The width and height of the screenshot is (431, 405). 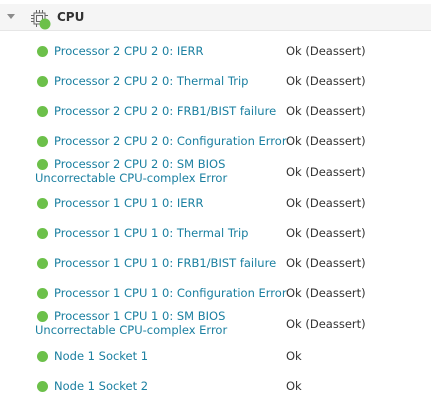 What do you see at coordinates (170, 141) in the screenshot?
I see `sensor-name-link: Processor 2 CPU 2 0: Configuration Error` at bounding box center [170, 141].